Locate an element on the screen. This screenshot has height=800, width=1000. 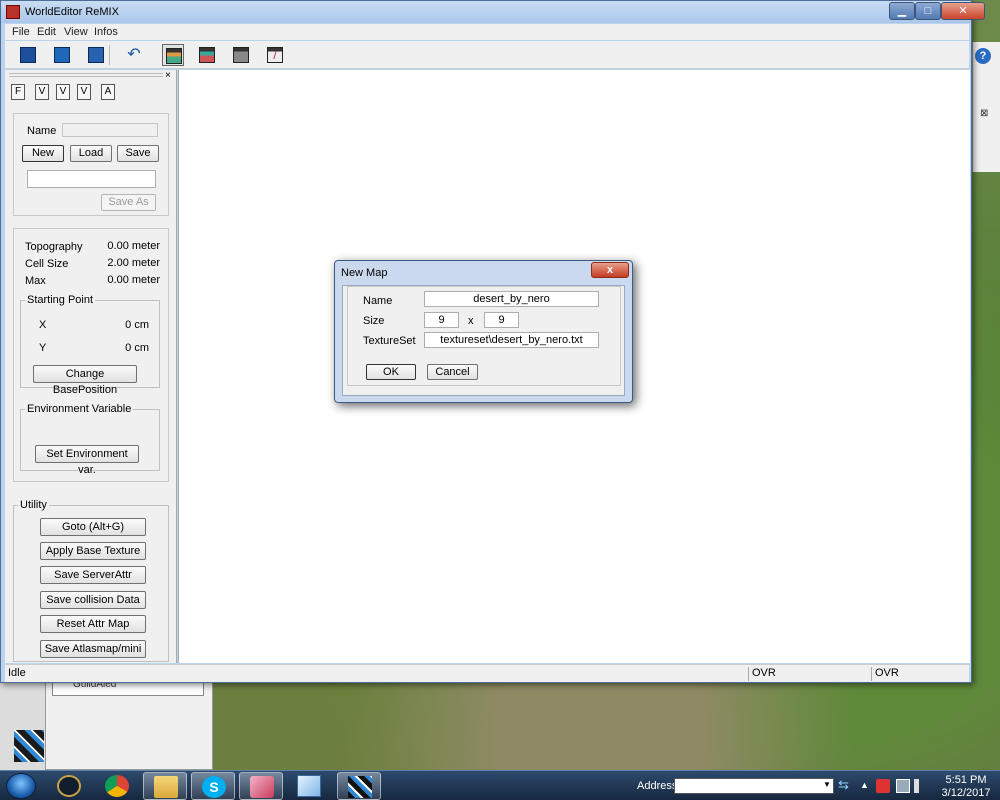
panel-grip is located at coordinates (86, 75).